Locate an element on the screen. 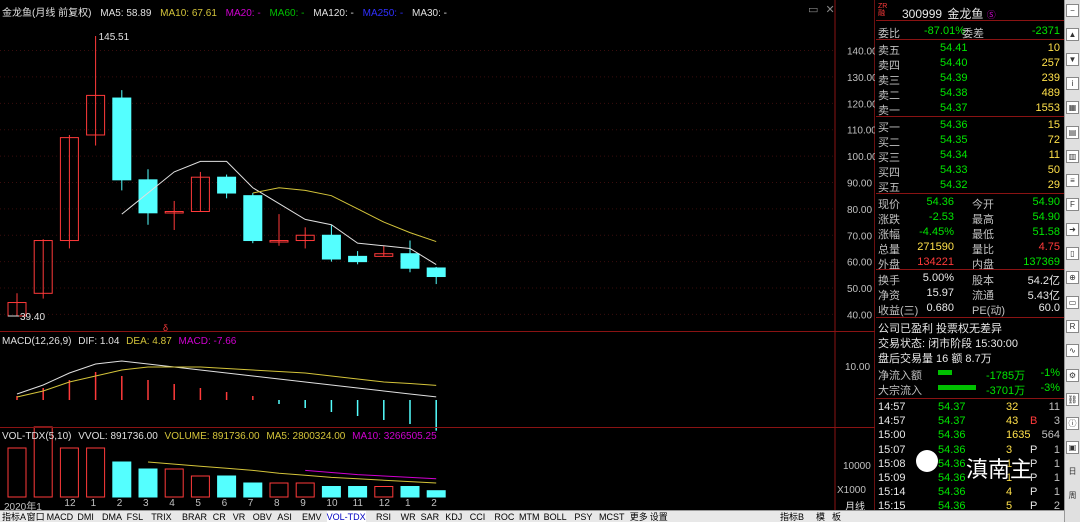 Image resolution: width=1080 pixels, height=522 pixels. price-tick-label: 50.00 is located at coordinates (859, 289).